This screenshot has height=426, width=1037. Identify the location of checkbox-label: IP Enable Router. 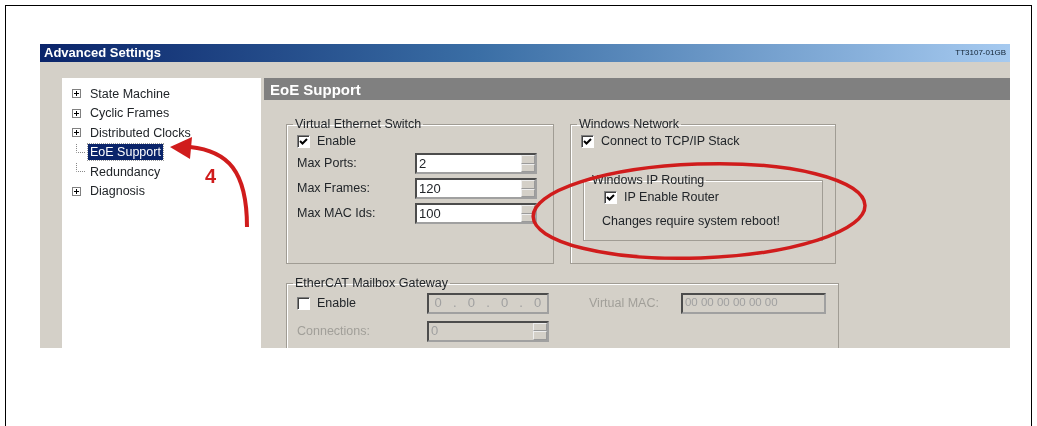
(671, 197).